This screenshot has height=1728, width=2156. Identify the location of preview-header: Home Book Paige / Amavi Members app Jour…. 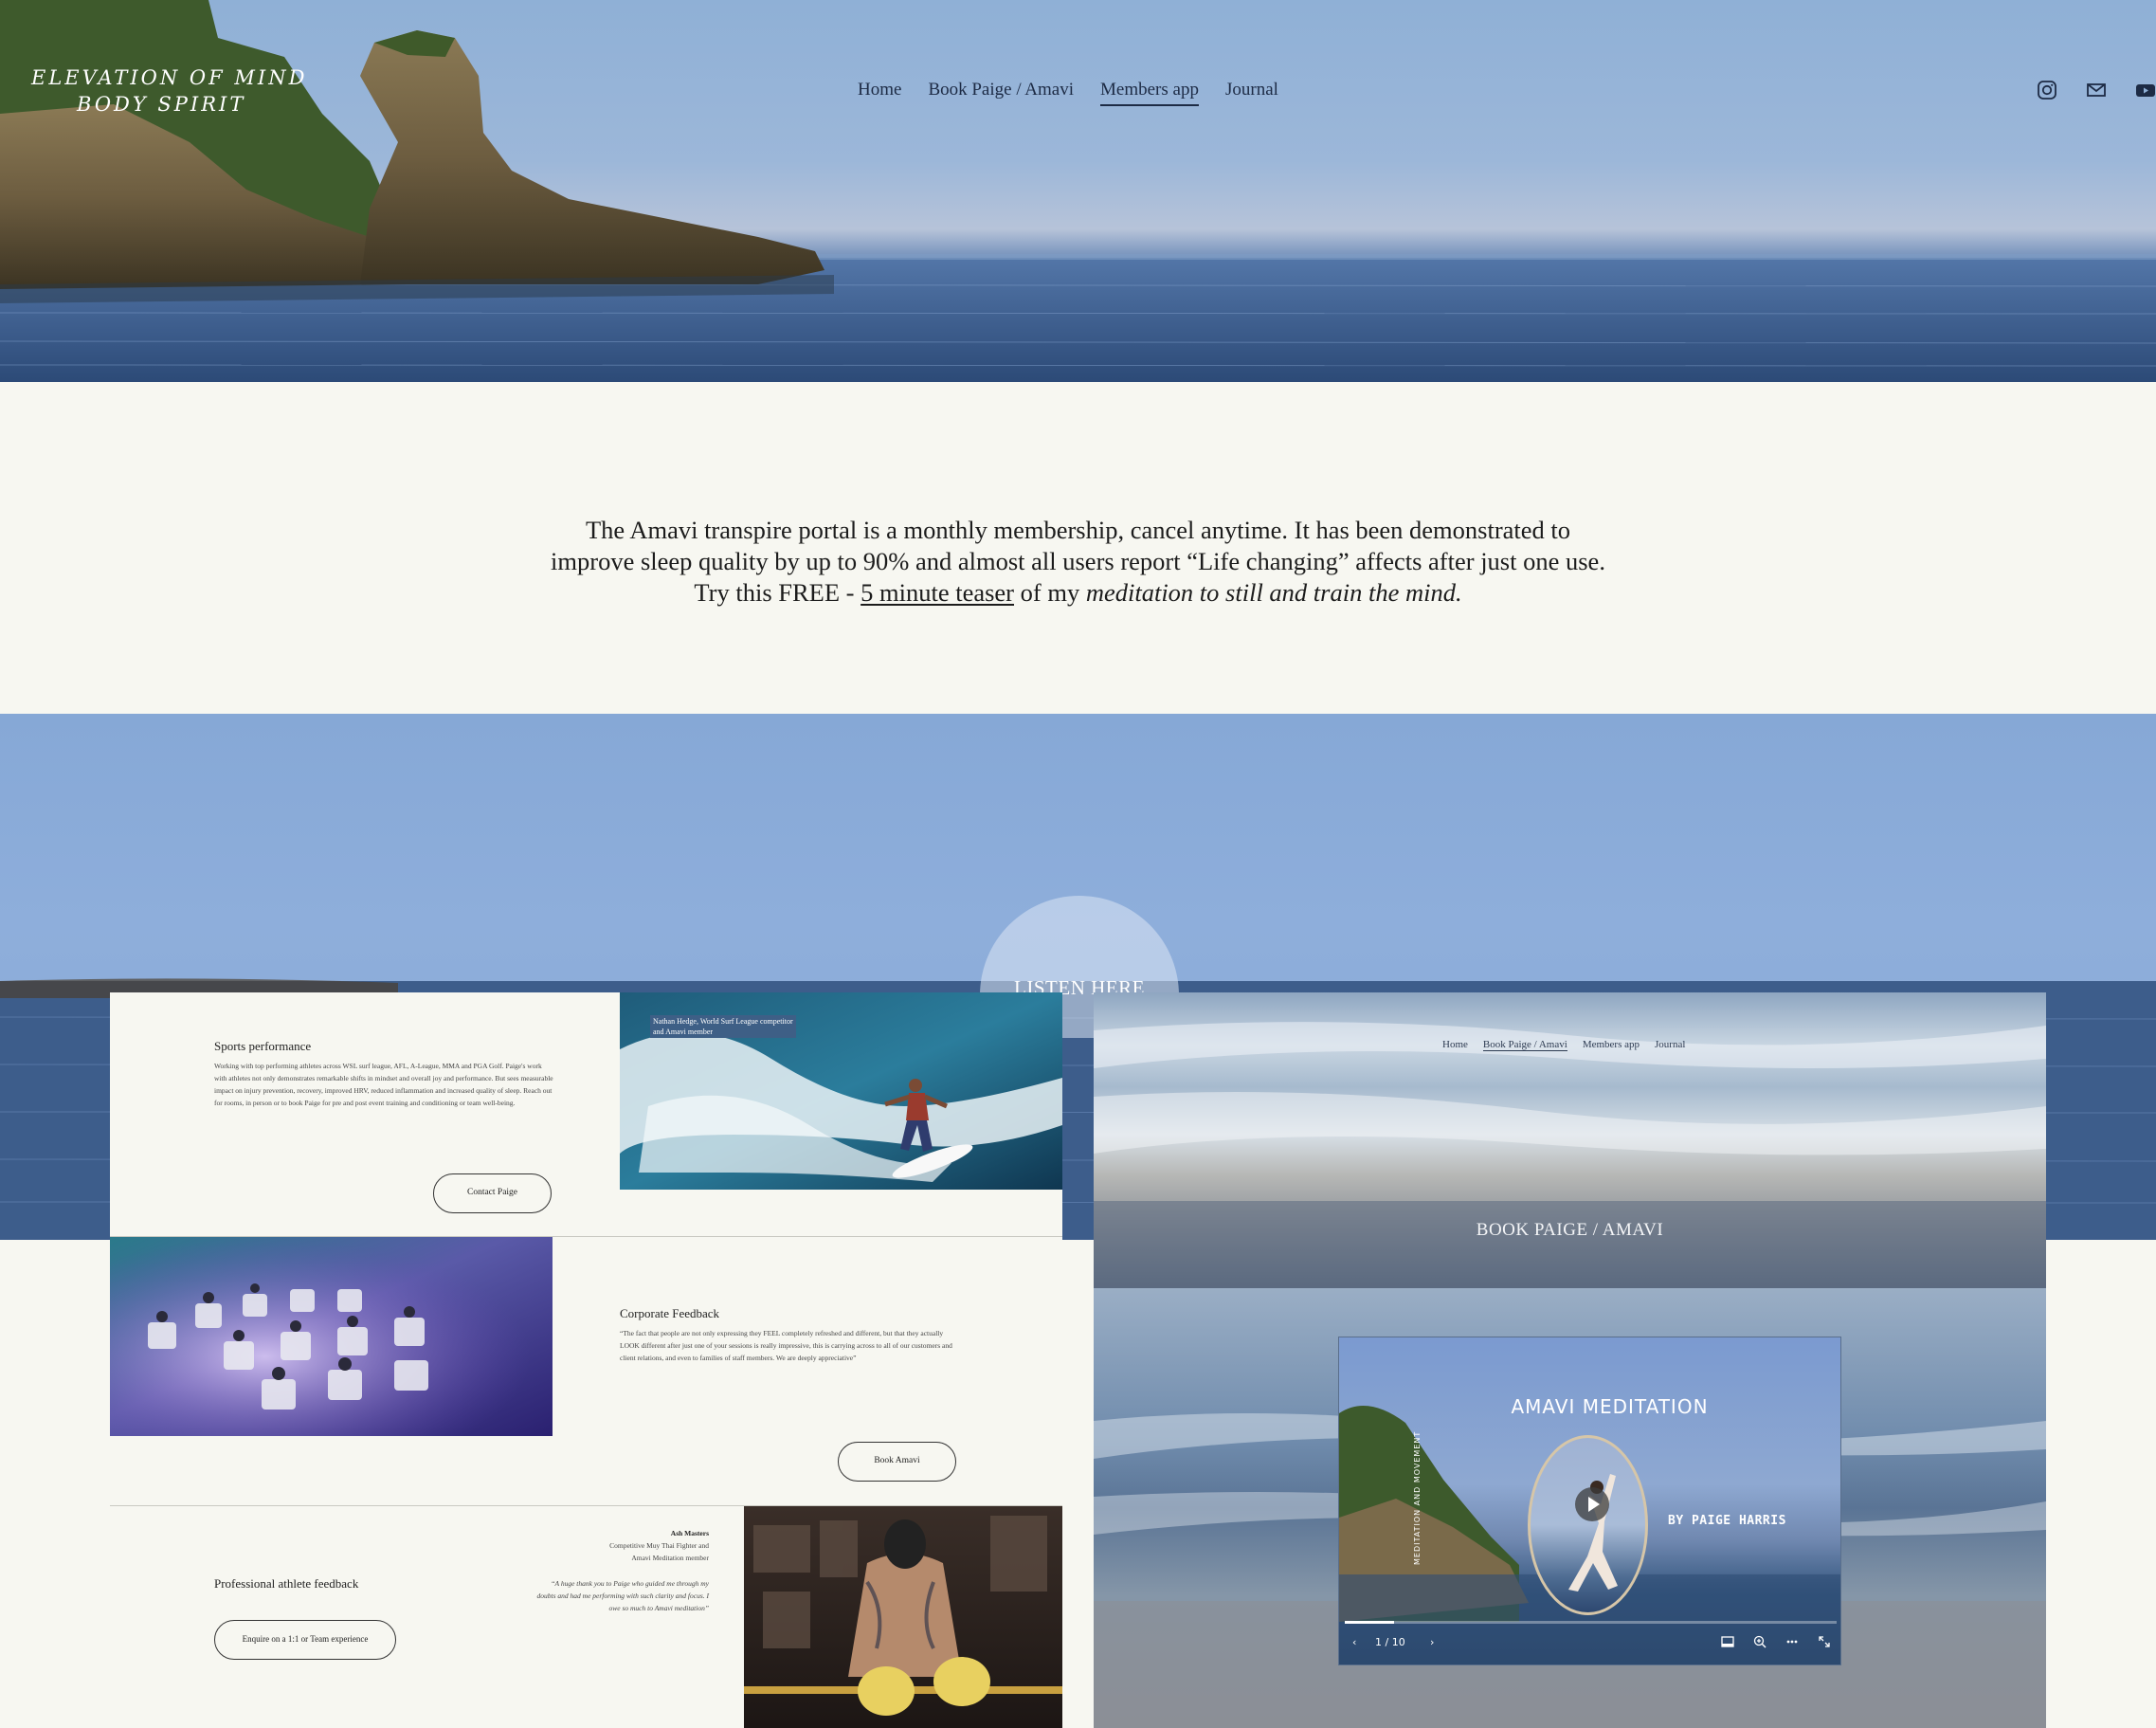
(1570, 1140).